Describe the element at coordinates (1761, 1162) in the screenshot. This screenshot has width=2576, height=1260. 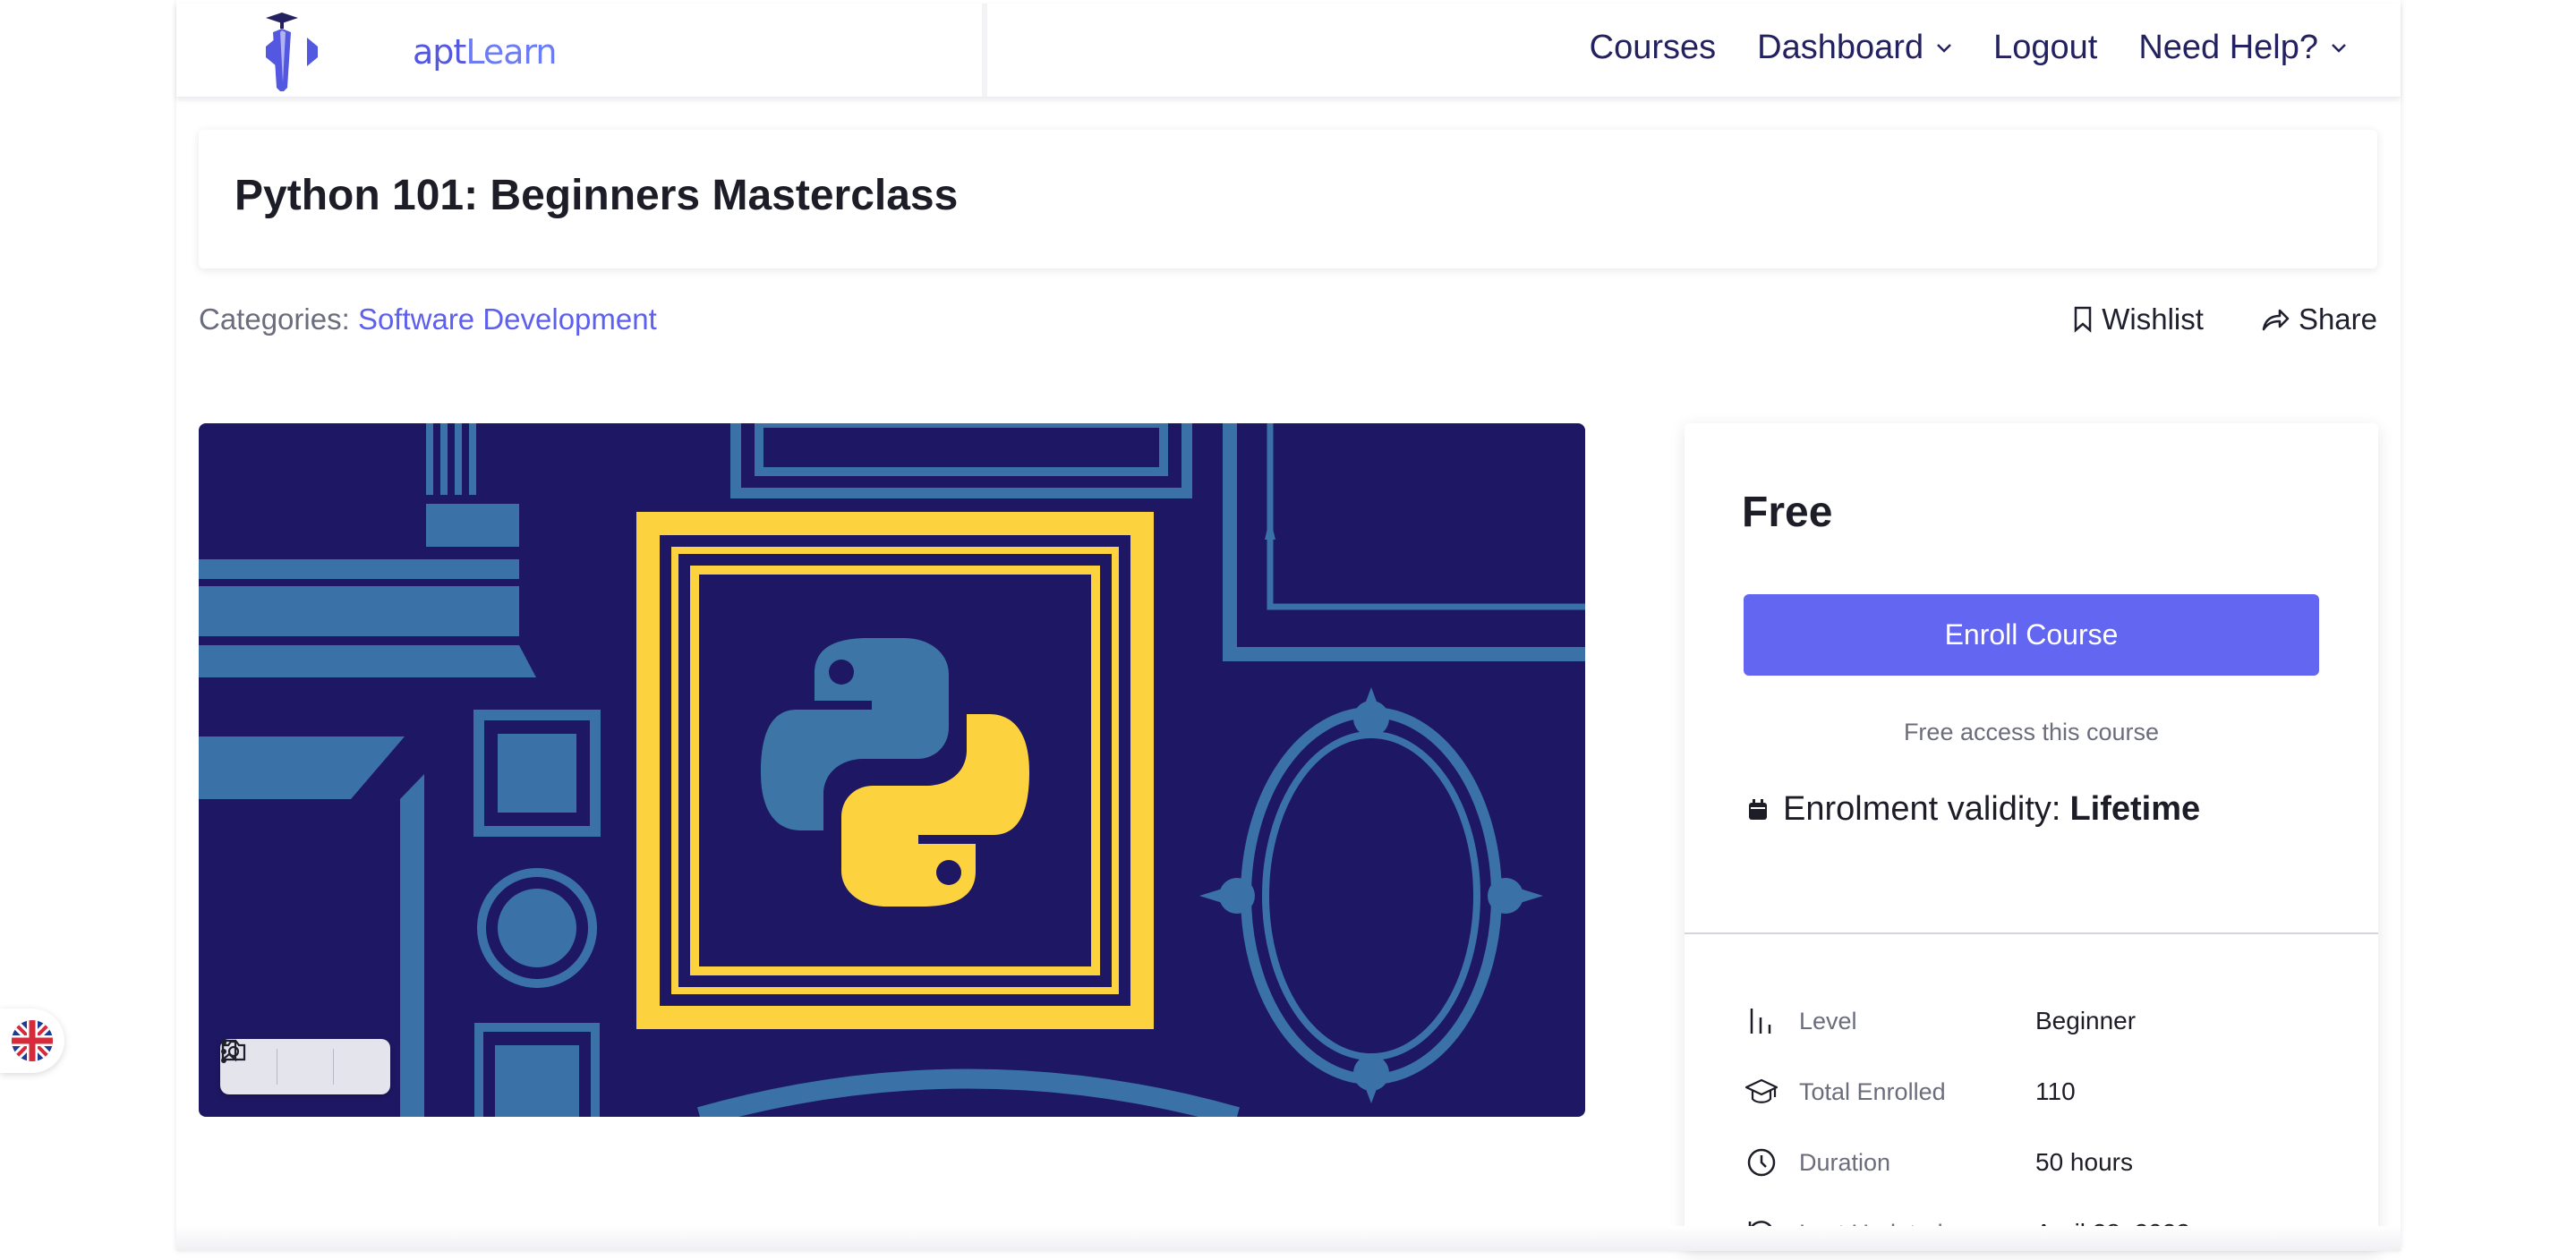
I see `clock-icon` at that location.